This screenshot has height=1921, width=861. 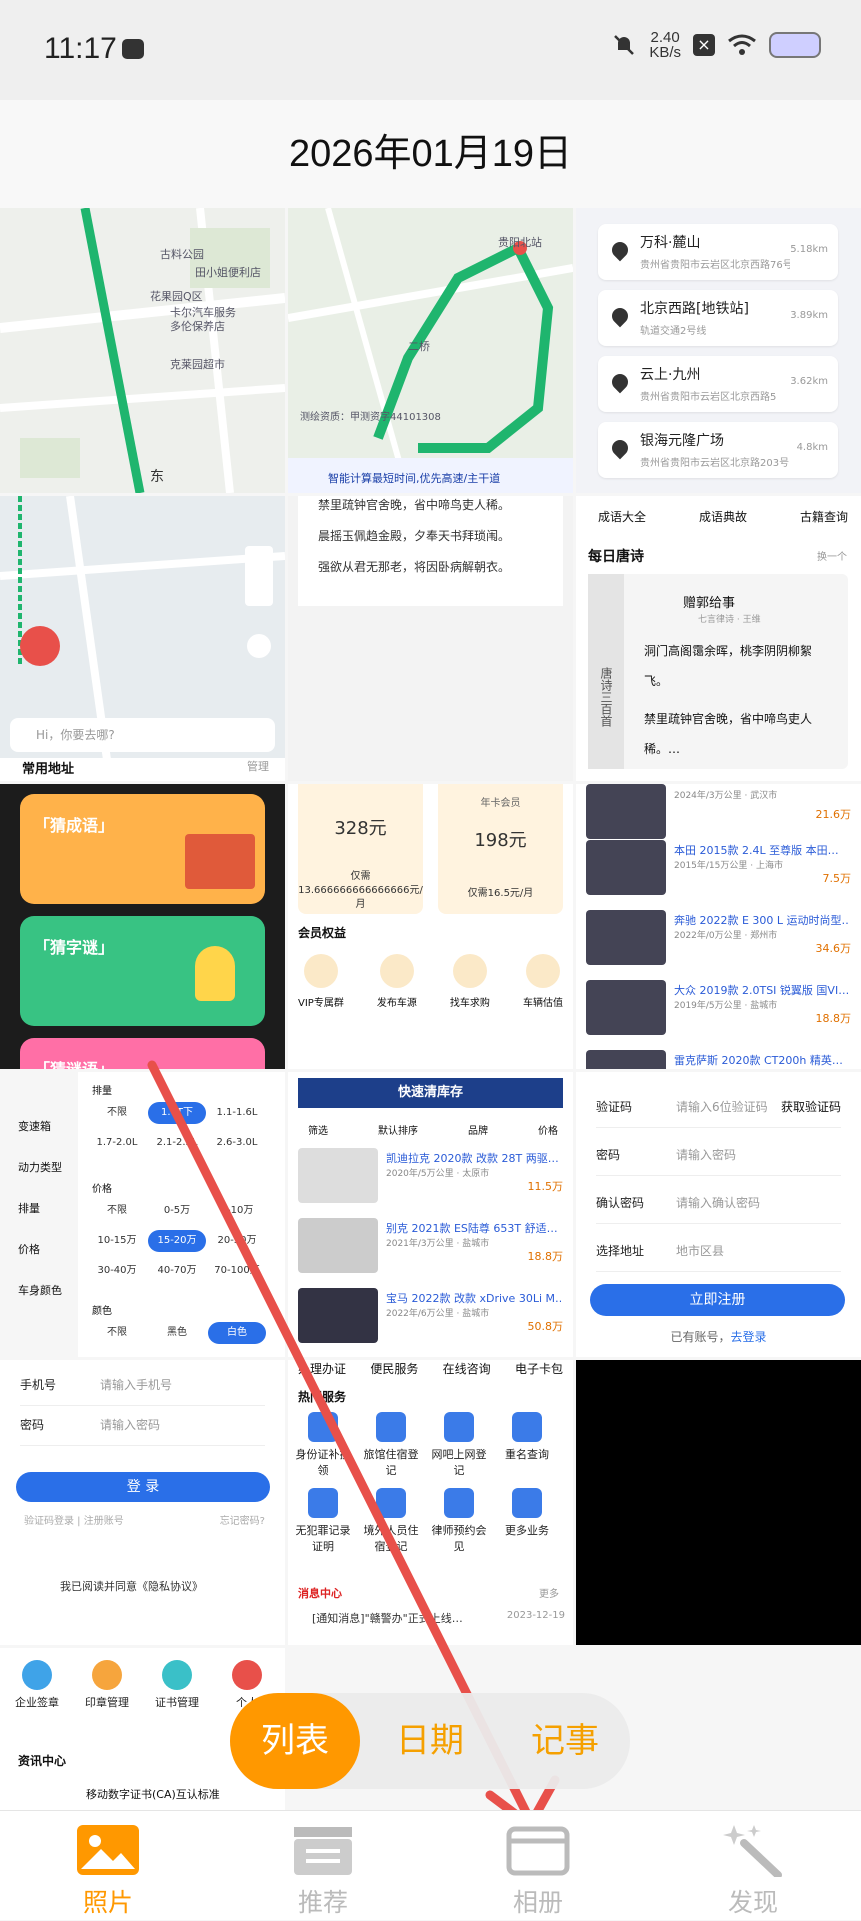 I want to click on view-switcher: 列表 日期 记事, so click(x=430, y=1741).